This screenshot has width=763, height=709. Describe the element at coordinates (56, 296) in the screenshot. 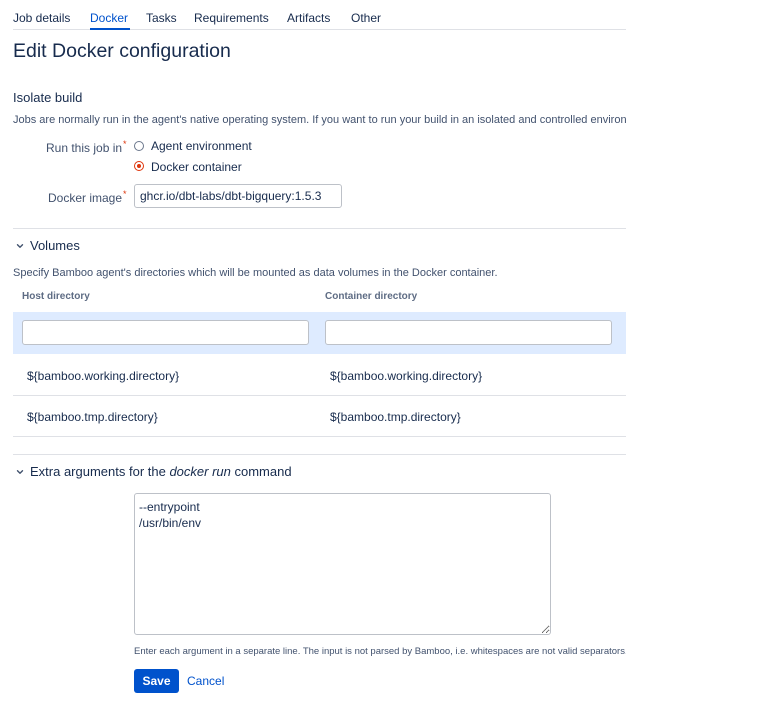

I see `host-directory-header: Host directory` at that location.